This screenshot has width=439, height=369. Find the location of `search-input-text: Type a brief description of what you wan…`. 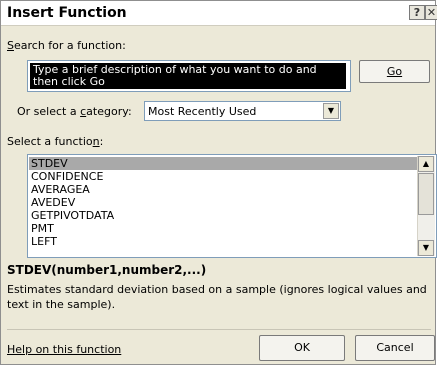

search-input-text: Type a brief description of what you wan… is located at coordinates (188, 76).